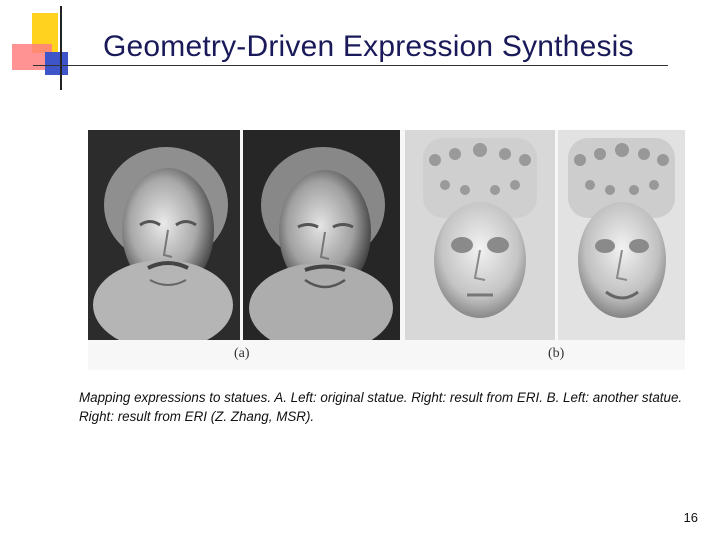  Describe the element at coordinates (164, 235) in the screenshot. I see `statue-a-original-image` at that location.